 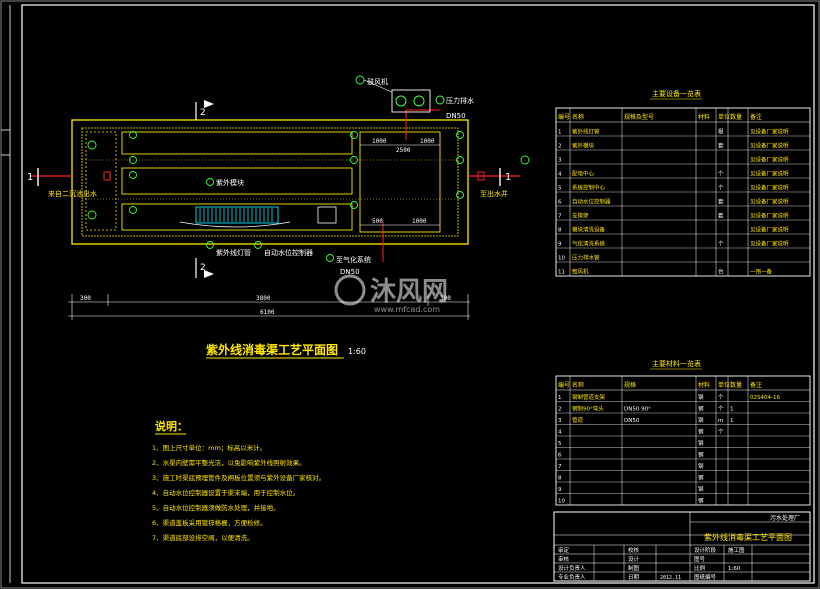 I want to click on plan-air-label: 至气化系统, so click(x=353, y=259).